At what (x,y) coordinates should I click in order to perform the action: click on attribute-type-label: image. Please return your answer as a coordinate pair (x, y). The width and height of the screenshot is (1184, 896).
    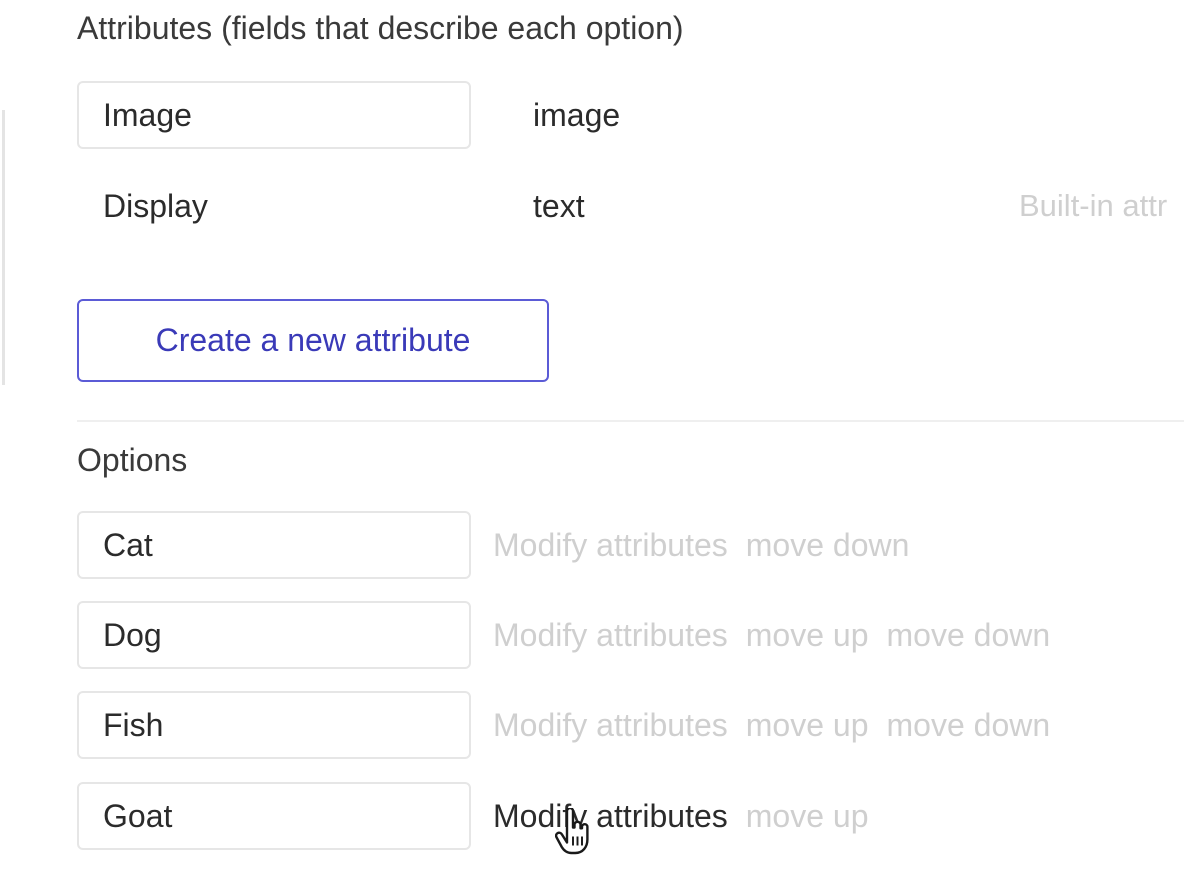
    Looking at the image, I should click on (577, 115).